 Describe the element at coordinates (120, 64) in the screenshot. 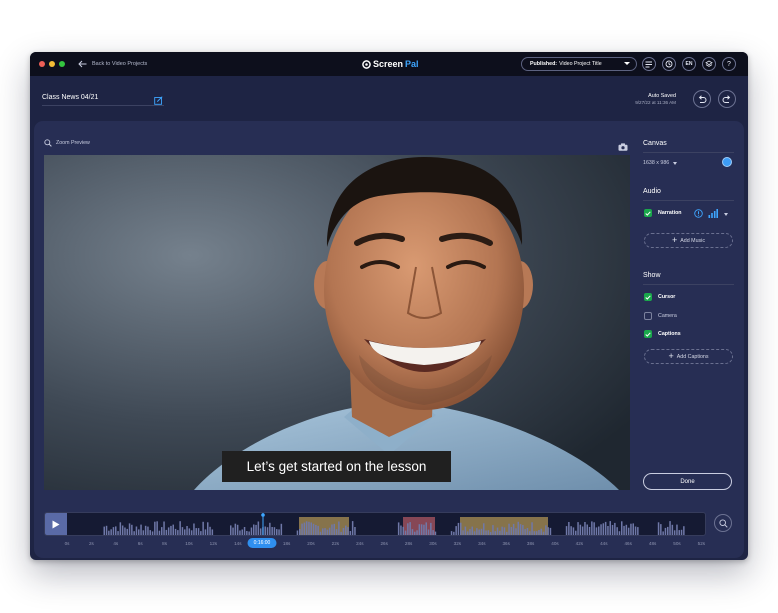

I see `back-label: Back to Video Projects` at that location.